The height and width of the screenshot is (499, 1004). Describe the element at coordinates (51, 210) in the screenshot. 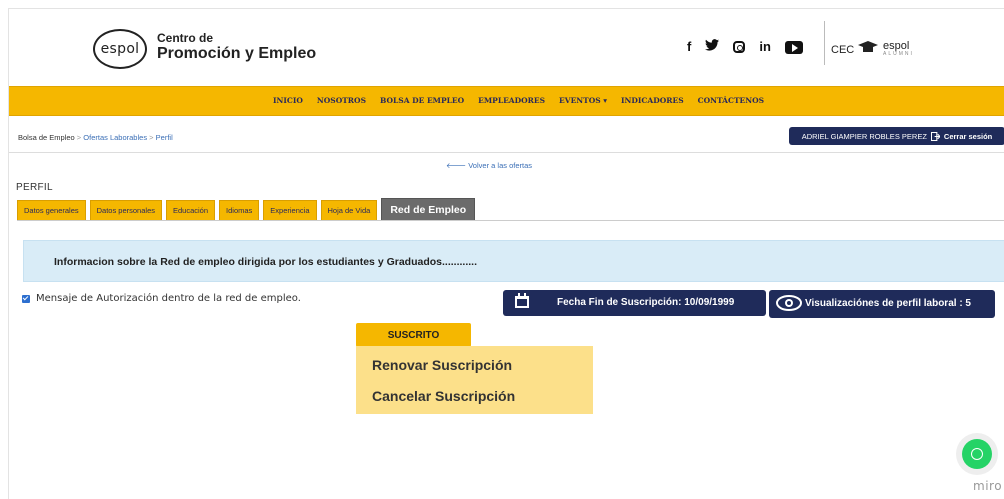

I see `tab-datos-generales: Datos generales` at that location.